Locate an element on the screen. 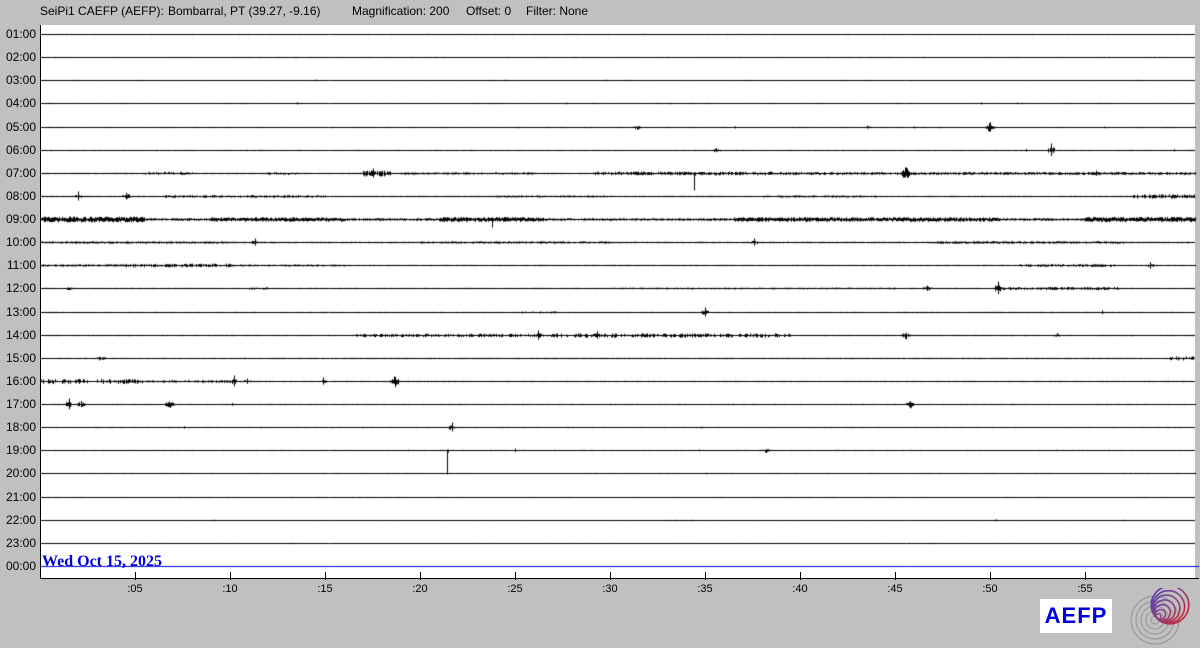 The image size is (1200, 648). aefp-logo-box: AEFP is located at coordinates (1076, 616).